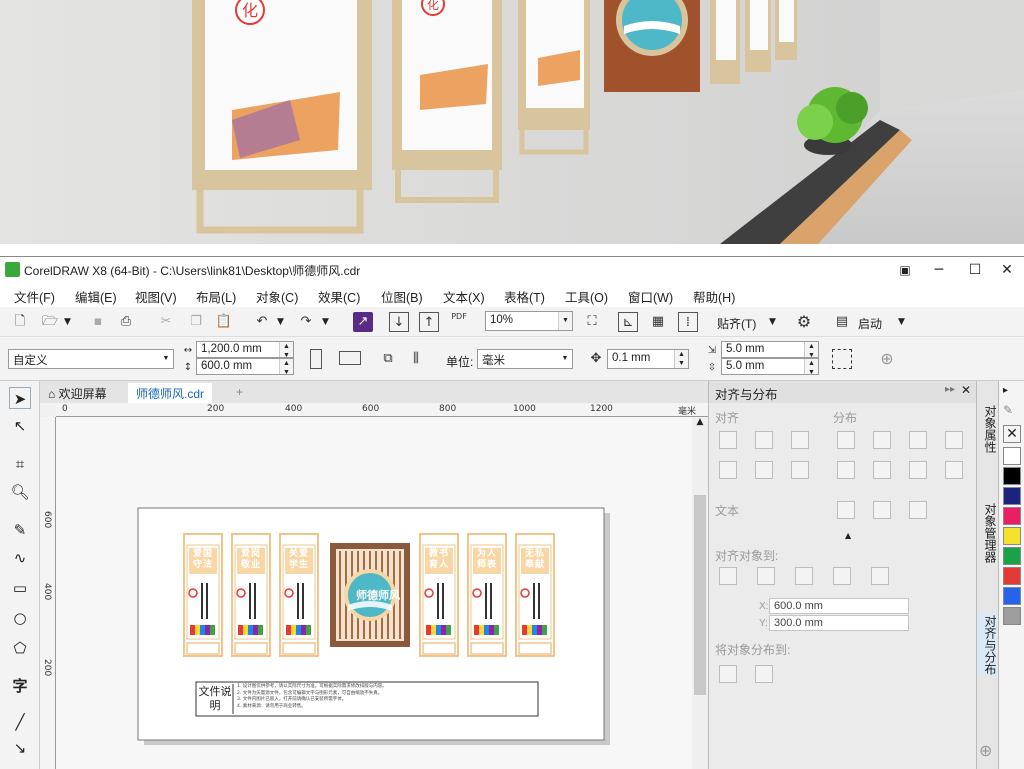 This screenshot has width=1024, height=769. What do you see at coordinates (728, 470) in the screenshot?
I see `align-top-icon` at bounding box center [728, 470].